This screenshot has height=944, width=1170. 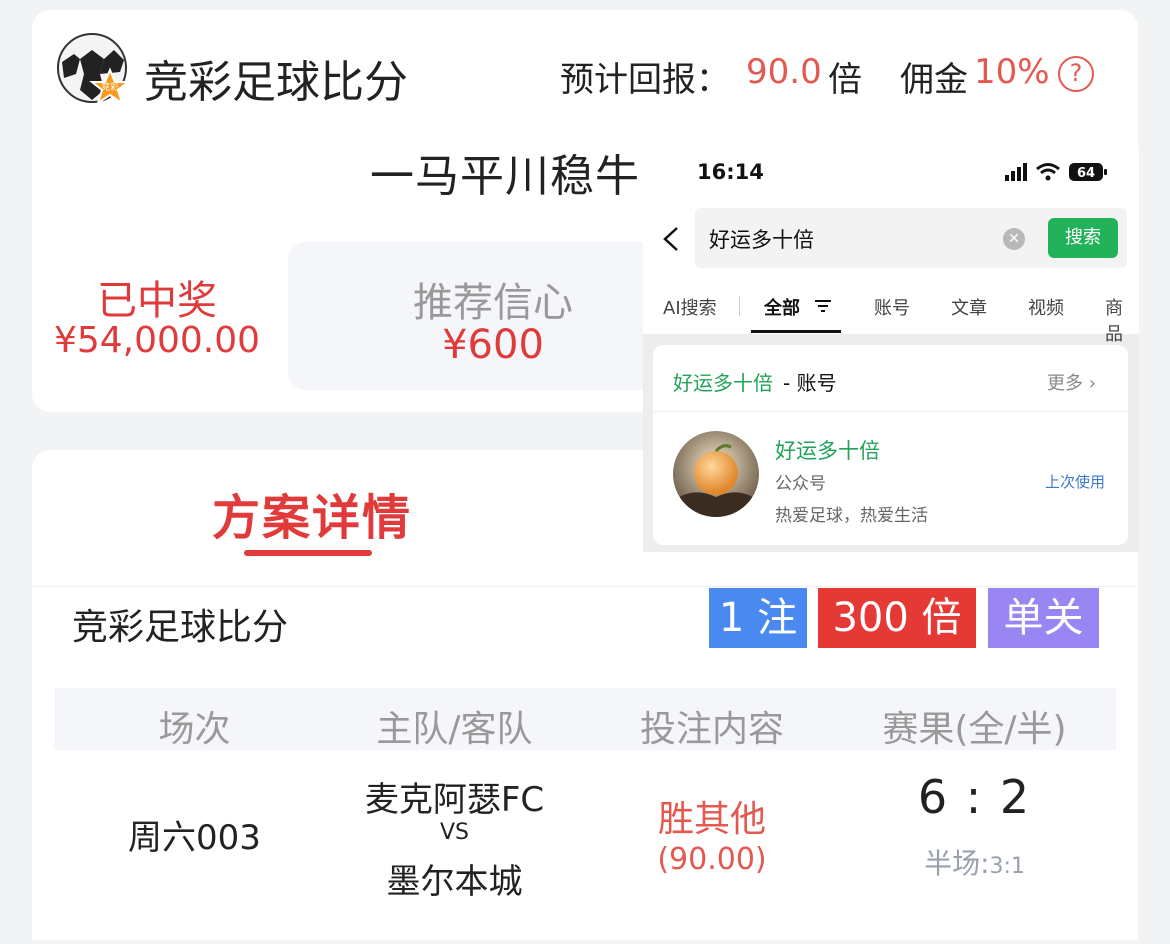 I want to click on chevron-right-icon: ›, so click(x=1092, y=383).